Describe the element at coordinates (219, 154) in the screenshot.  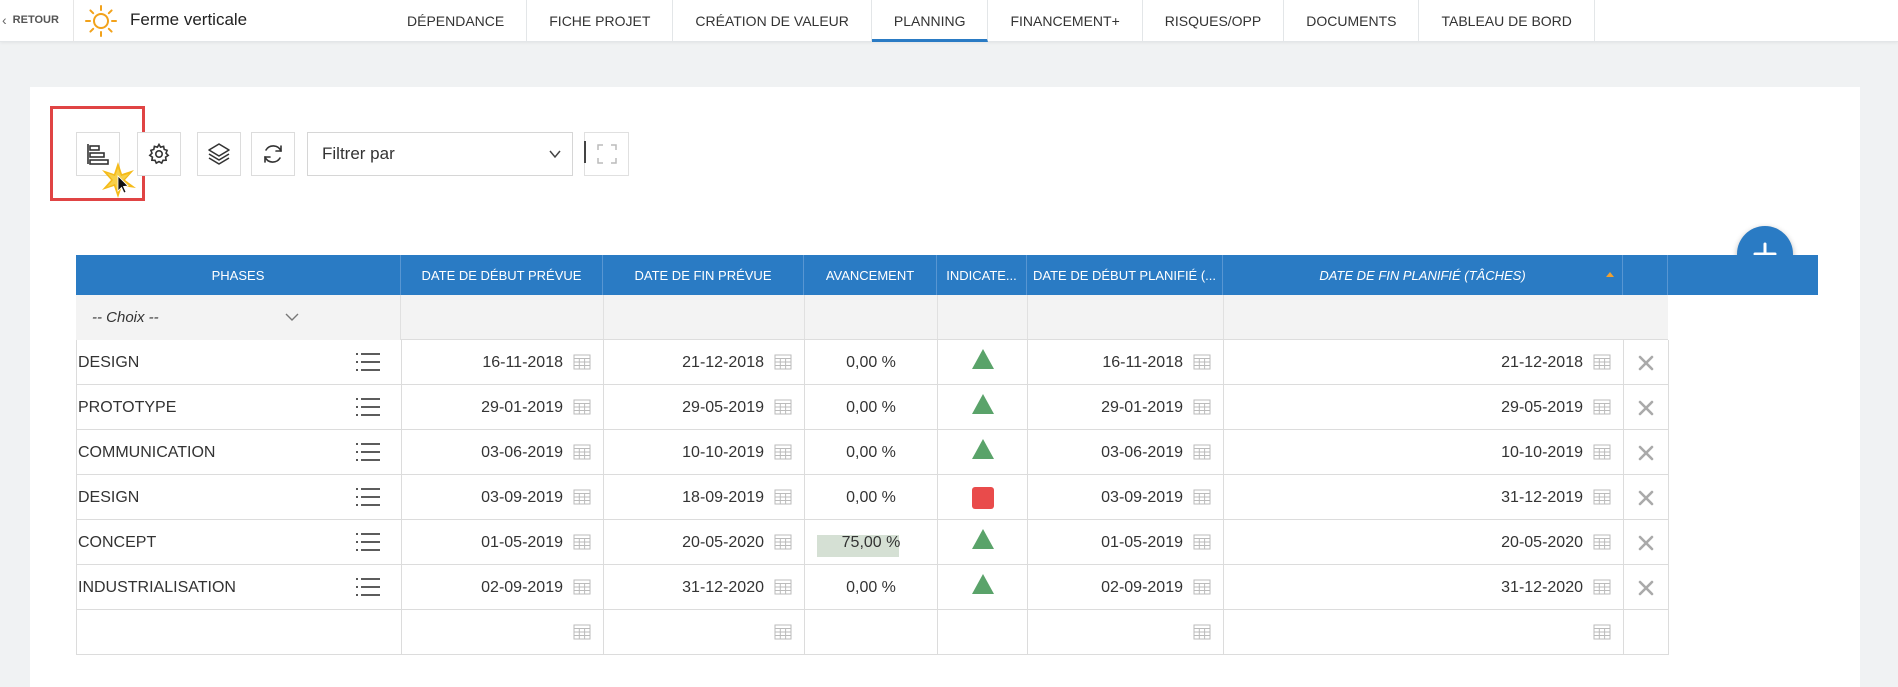
I see `layers-button` at that location.